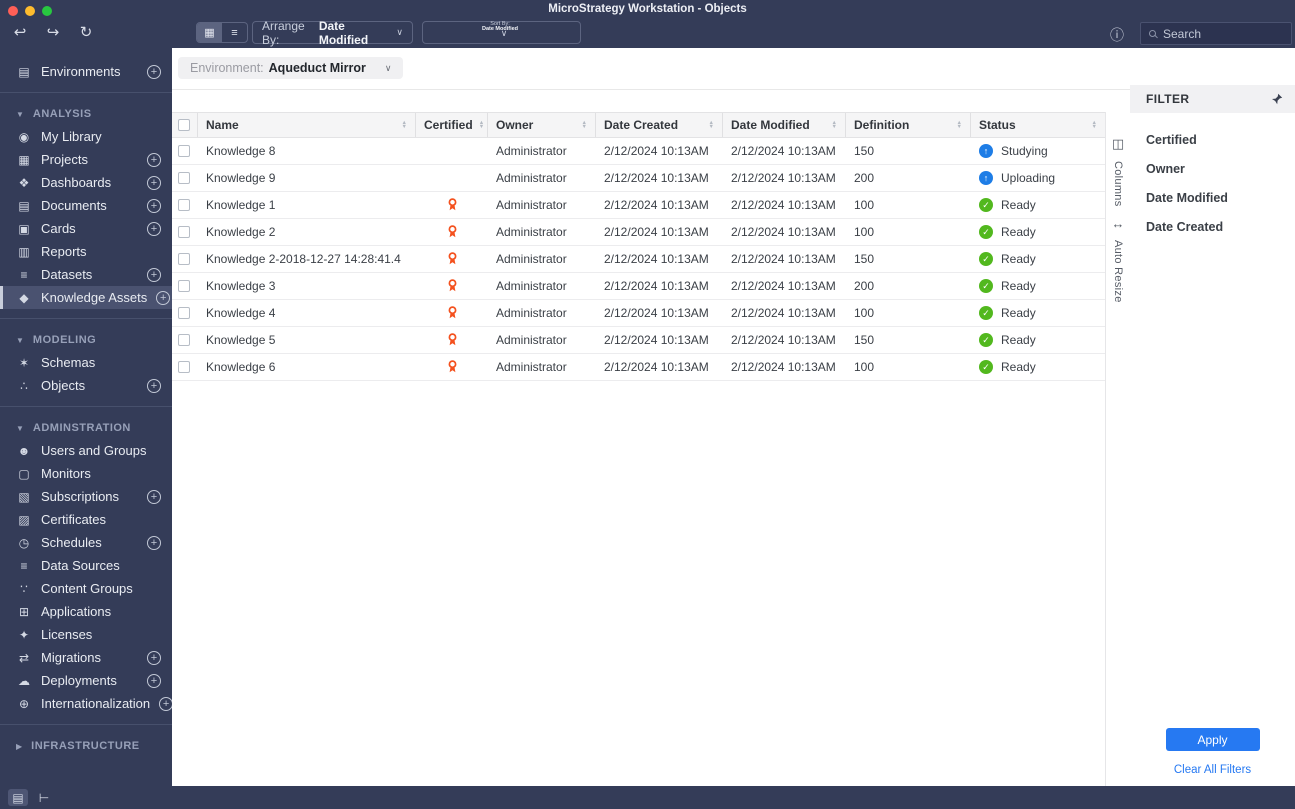 This screenshot has width=1295, height=809. Describe the element at coordinates (1223, 33) in the screenshot. I see `search-input` at that location.